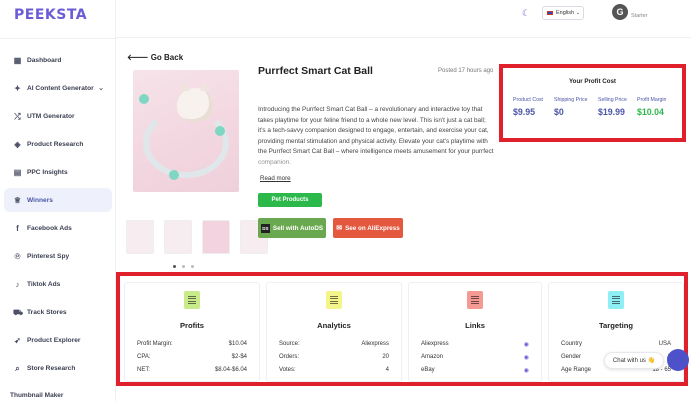 Image resolution: width=691 pixels, height=401 pixels. What do you see at coordinates (403, 19) in the screenshot?
I see `top-bar: ☾ English ⌄ G Starter` at bounding box center [403, 19].